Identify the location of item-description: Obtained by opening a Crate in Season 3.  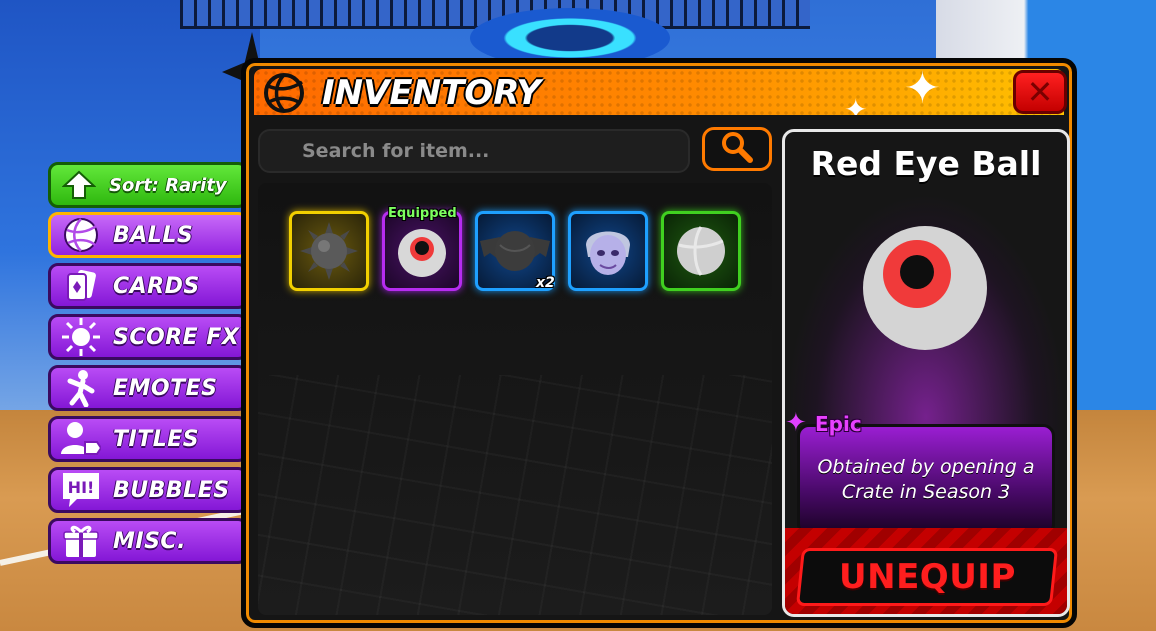
(926, 479).